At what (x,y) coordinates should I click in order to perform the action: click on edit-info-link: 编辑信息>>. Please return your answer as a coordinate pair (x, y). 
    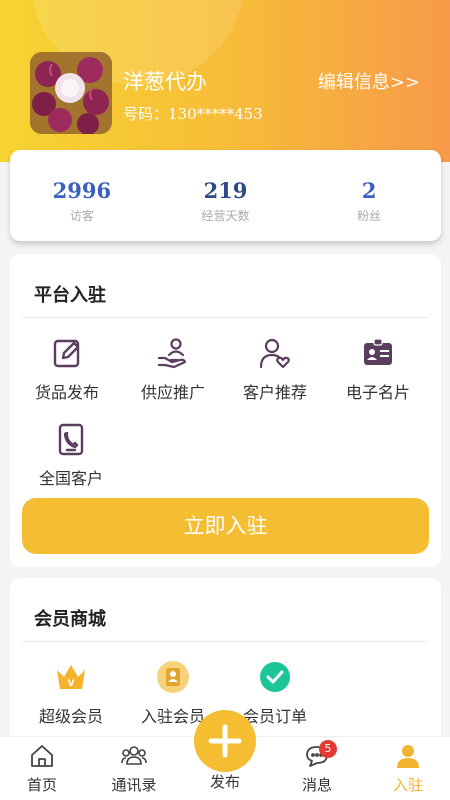
    Looking at the image, I should click on (369, 81).